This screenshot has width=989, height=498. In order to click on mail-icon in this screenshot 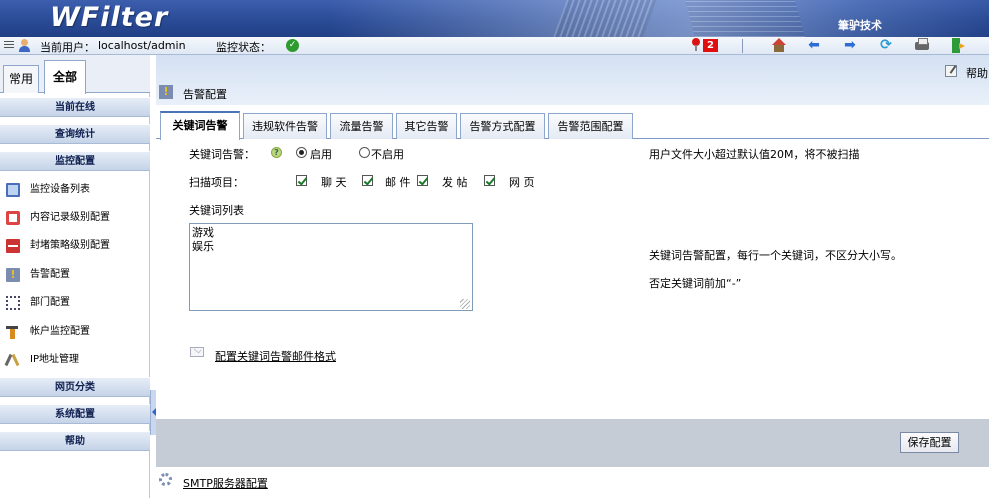, I will do `click(197, 352)`.